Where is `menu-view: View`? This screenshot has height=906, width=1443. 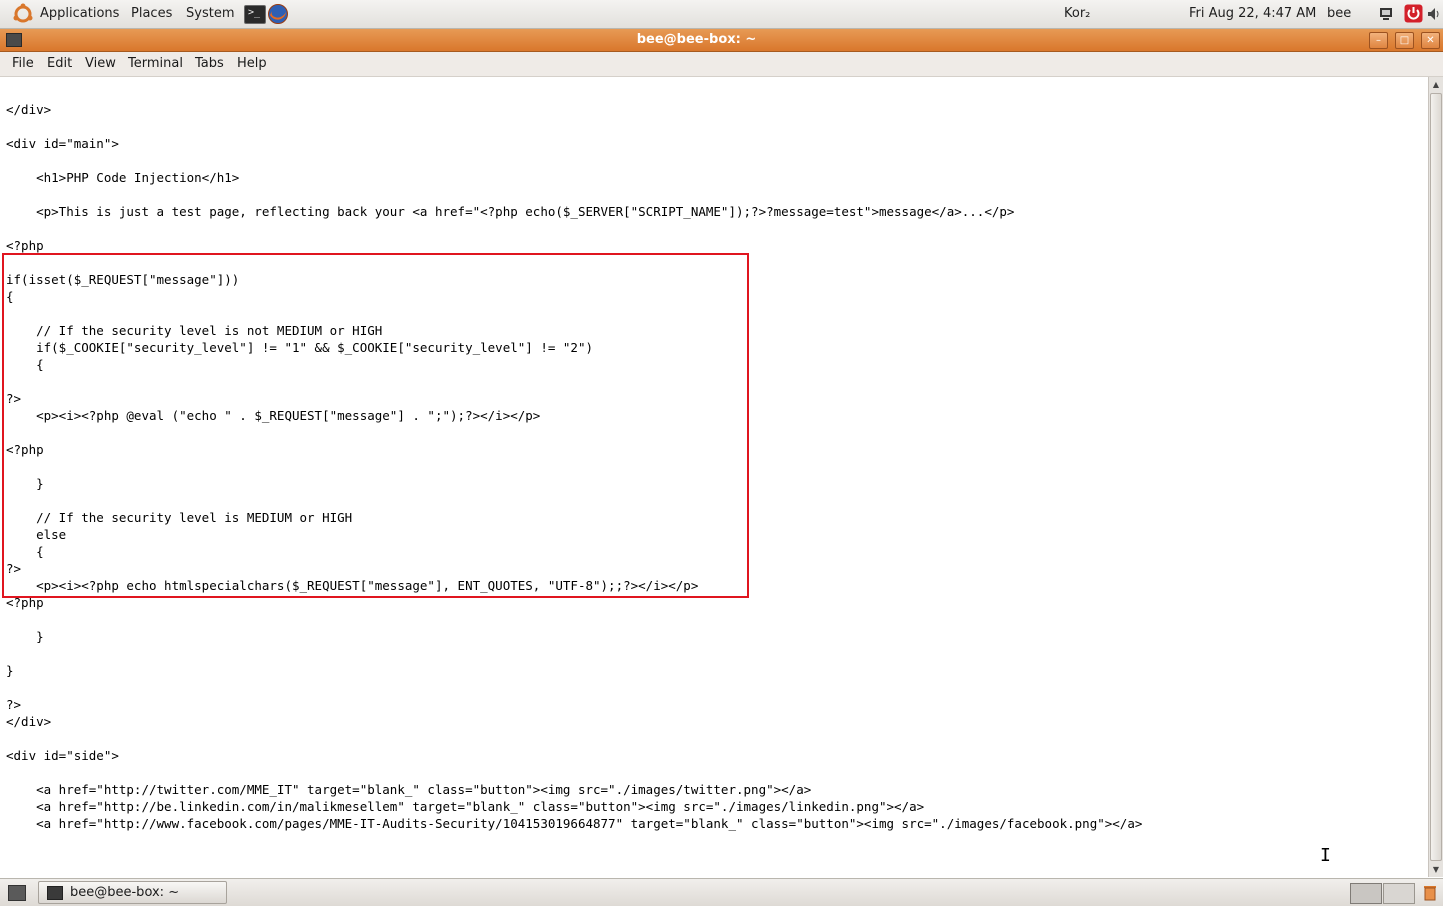
menu-view: View is located at coordinates (100, 63).